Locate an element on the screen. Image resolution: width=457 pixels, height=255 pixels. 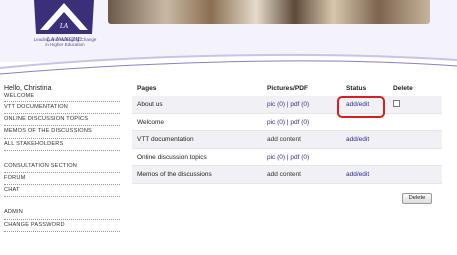
page-name: Welcome is located at coordinates (150, 122).